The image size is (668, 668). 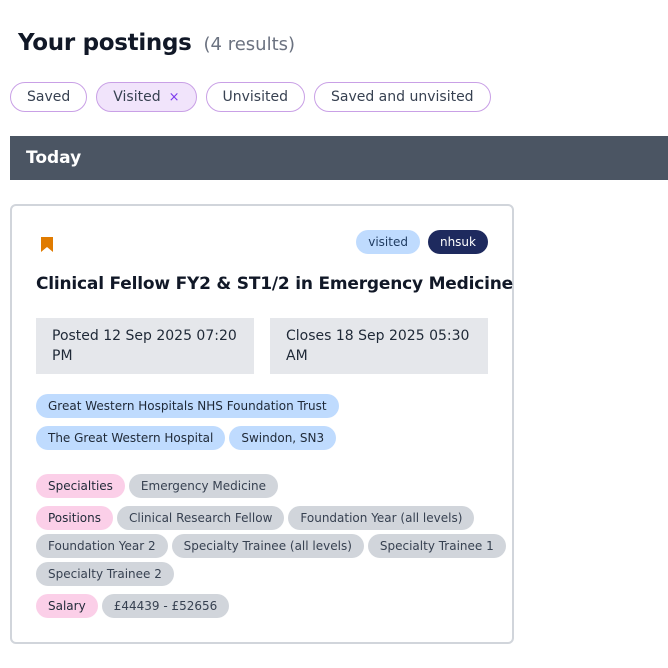 I want to click on posting-badges: visited nhsuk, so click(x=422, y=242).